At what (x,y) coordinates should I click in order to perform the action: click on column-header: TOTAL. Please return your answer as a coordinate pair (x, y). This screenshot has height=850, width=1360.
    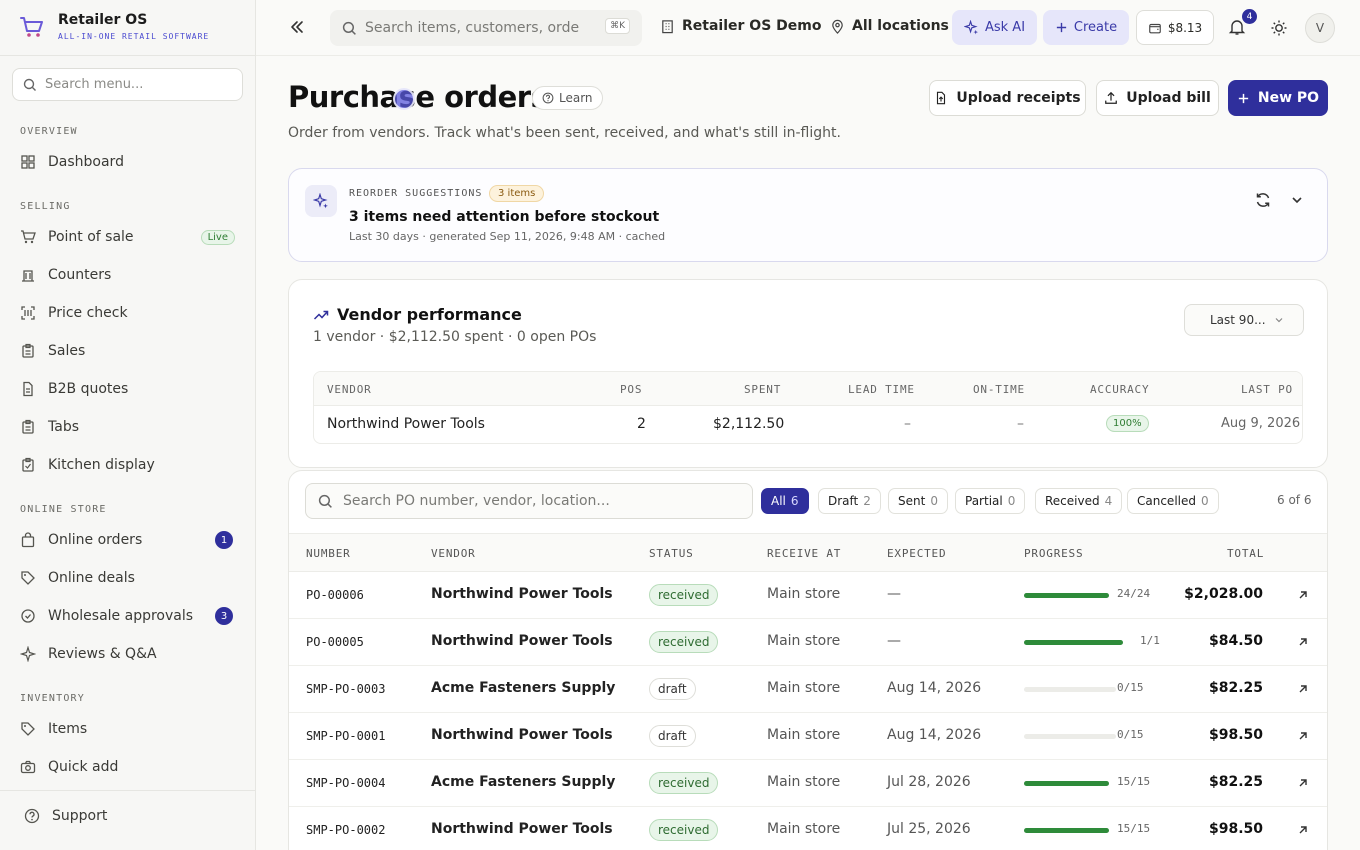
    Looking at the image, I should click on (1245, 553).